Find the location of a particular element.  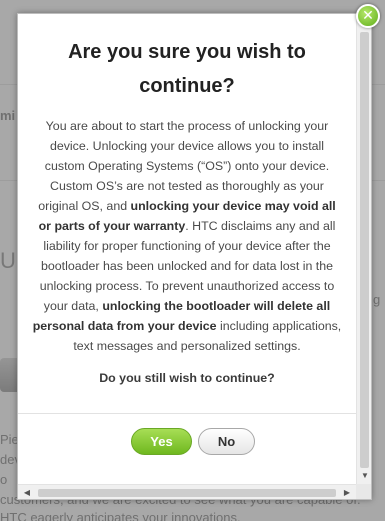

horizontal-scroll-thumb is located at coordinates (187, 493).